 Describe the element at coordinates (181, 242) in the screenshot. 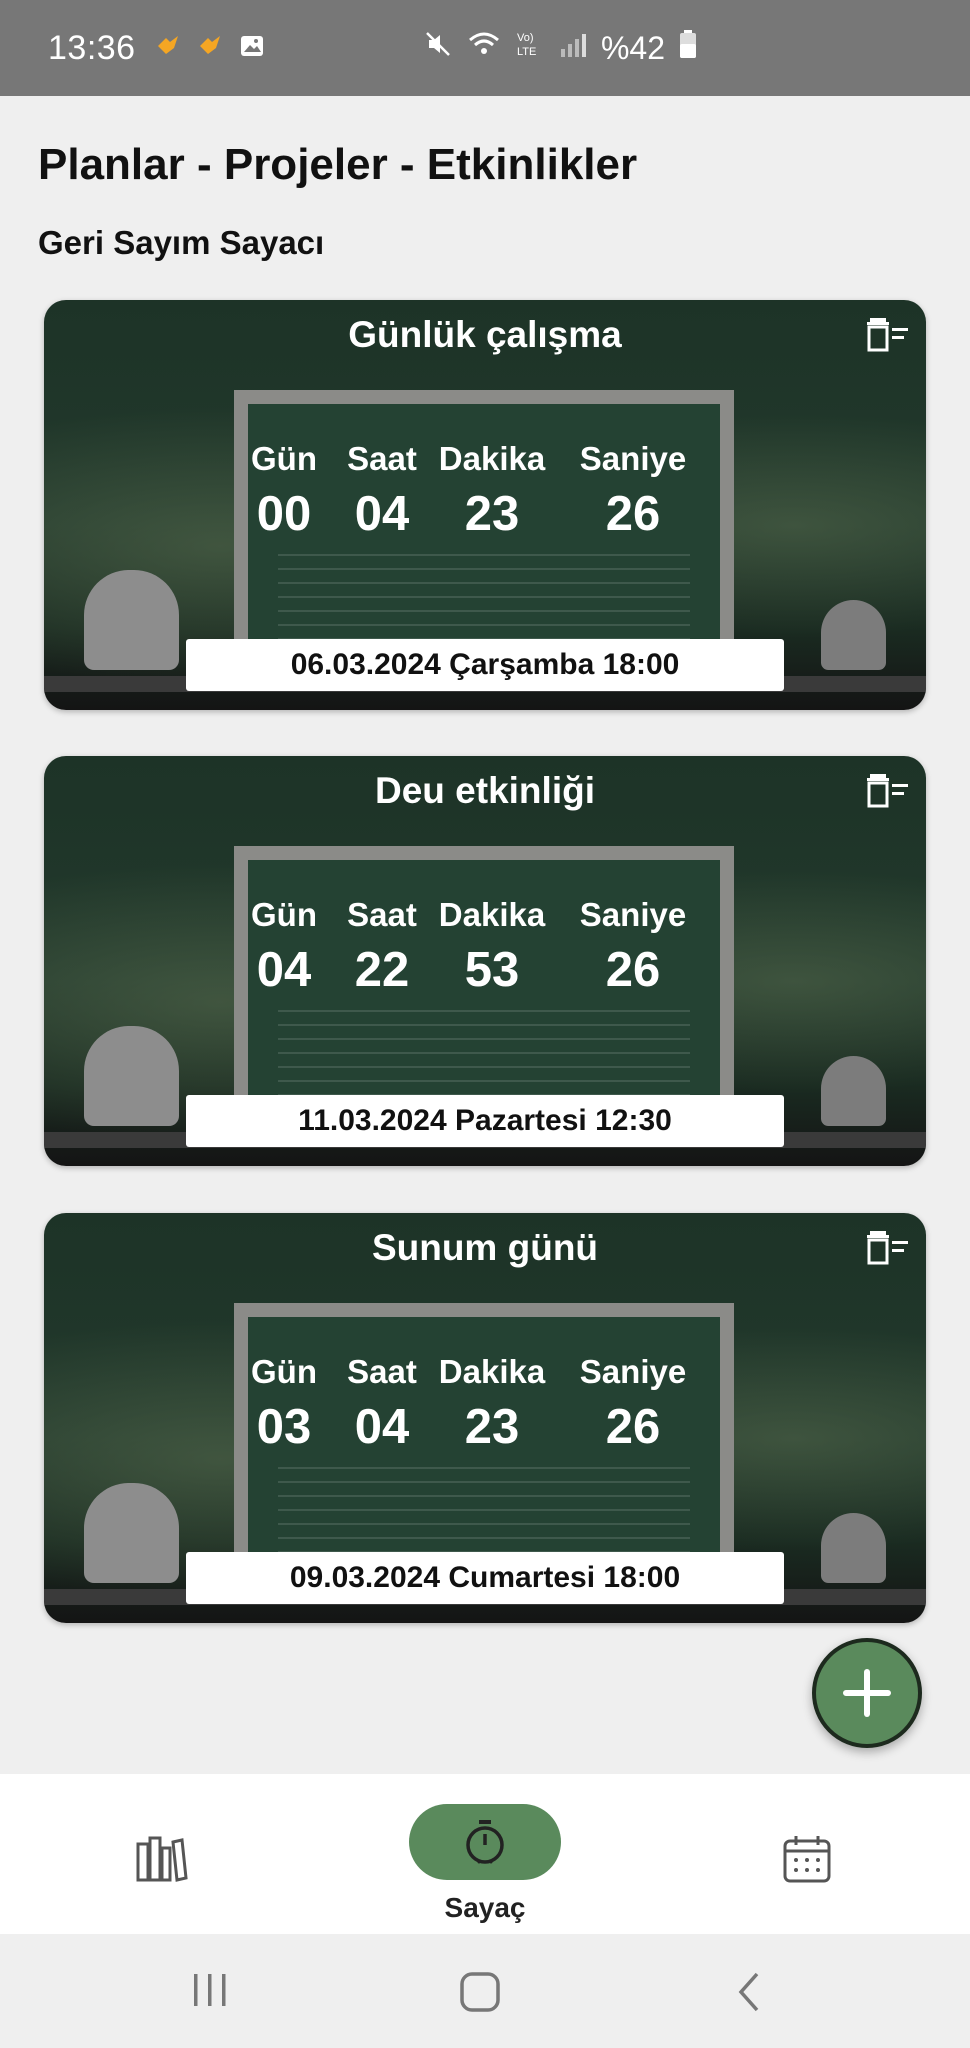

I see `page-subtitle: Geri Sayım Sayacı` at that location.